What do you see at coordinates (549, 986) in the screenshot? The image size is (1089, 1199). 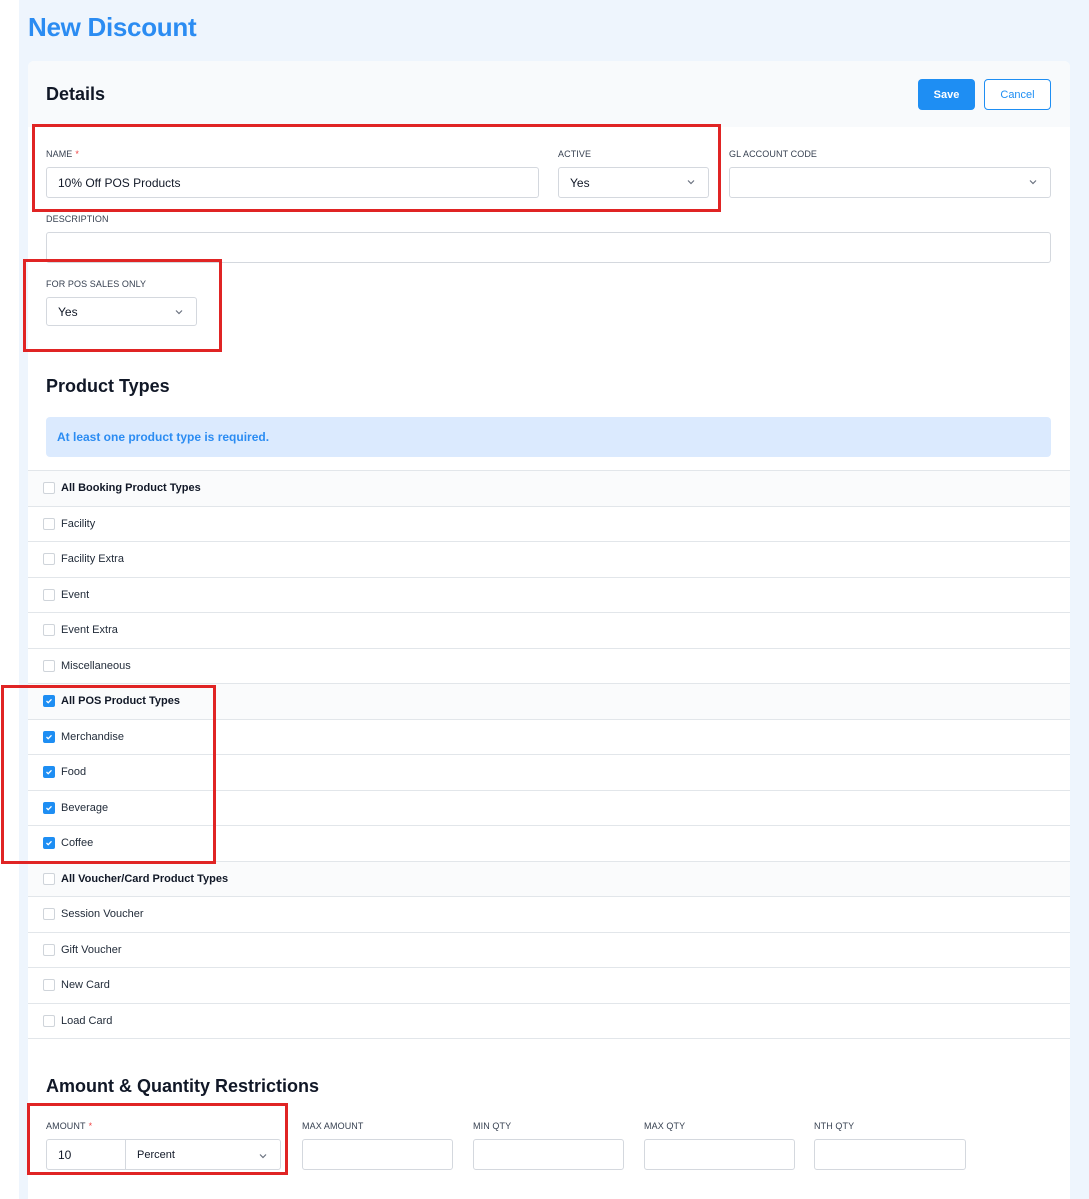 I see `product-type-row: New Card` at bounding box center [549, 986].